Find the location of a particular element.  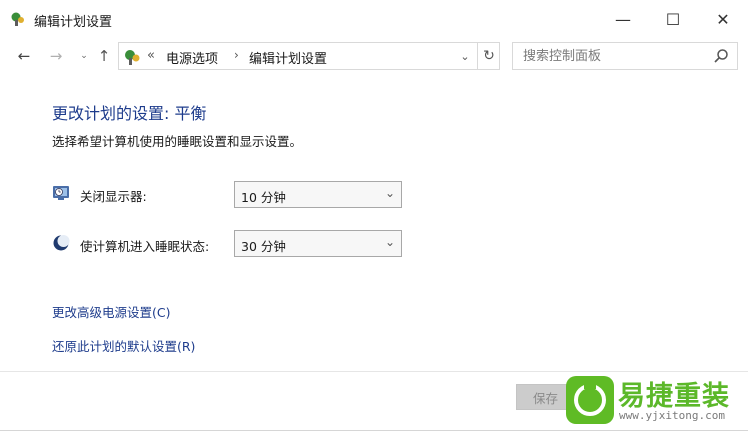

display-off-label: 关闭显示器: is located at coordinates (113, 196).